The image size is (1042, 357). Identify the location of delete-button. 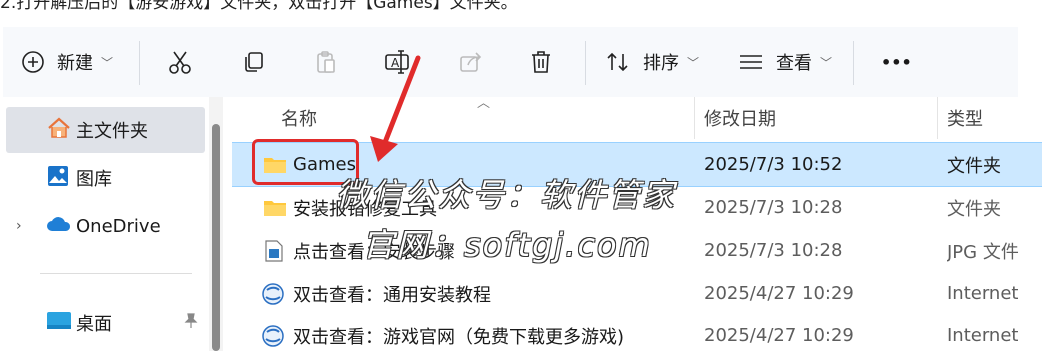
(541, 62).